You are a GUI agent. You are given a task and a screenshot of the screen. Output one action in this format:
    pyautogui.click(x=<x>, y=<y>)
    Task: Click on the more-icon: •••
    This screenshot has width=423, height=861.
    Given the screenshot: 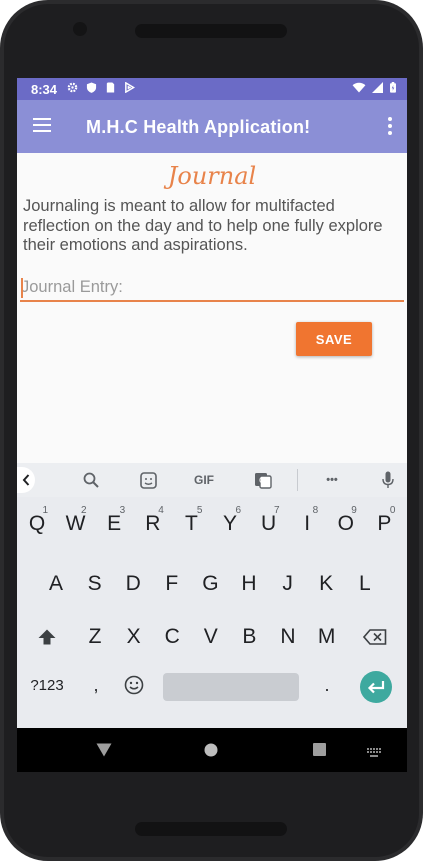 What is the action you would take?
    pyautogui.click(x=332, y=480)
    